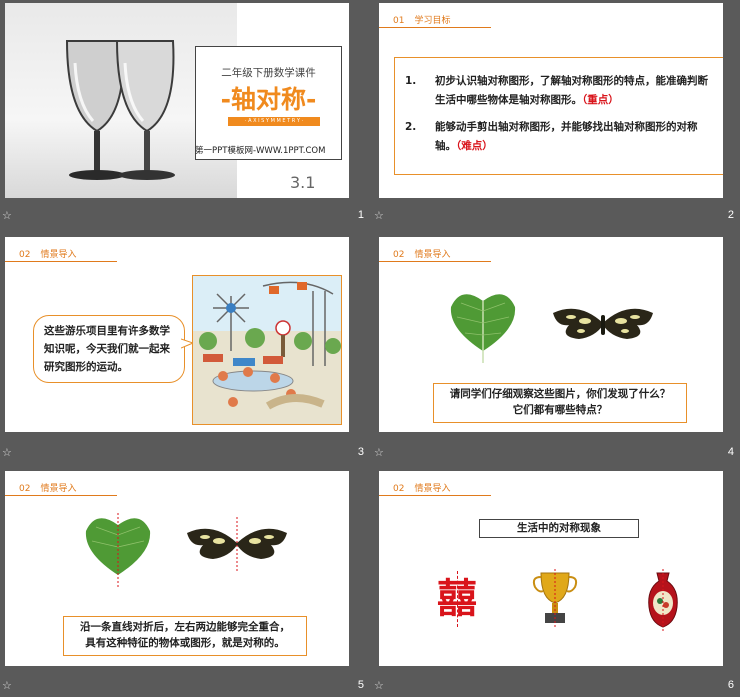 Image resolution: width=740 pixels, height=697 pixels. What do you see at coordinates (360, 685) in the screenshot?
I see `slide-number: 5` at bounding box center [360, 685].